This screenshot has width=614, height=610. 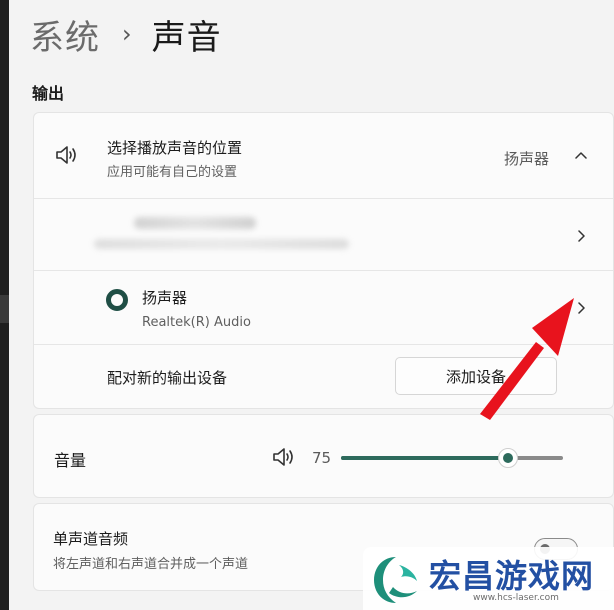 I want to click on volume-slider, so click(x=452, y=458).